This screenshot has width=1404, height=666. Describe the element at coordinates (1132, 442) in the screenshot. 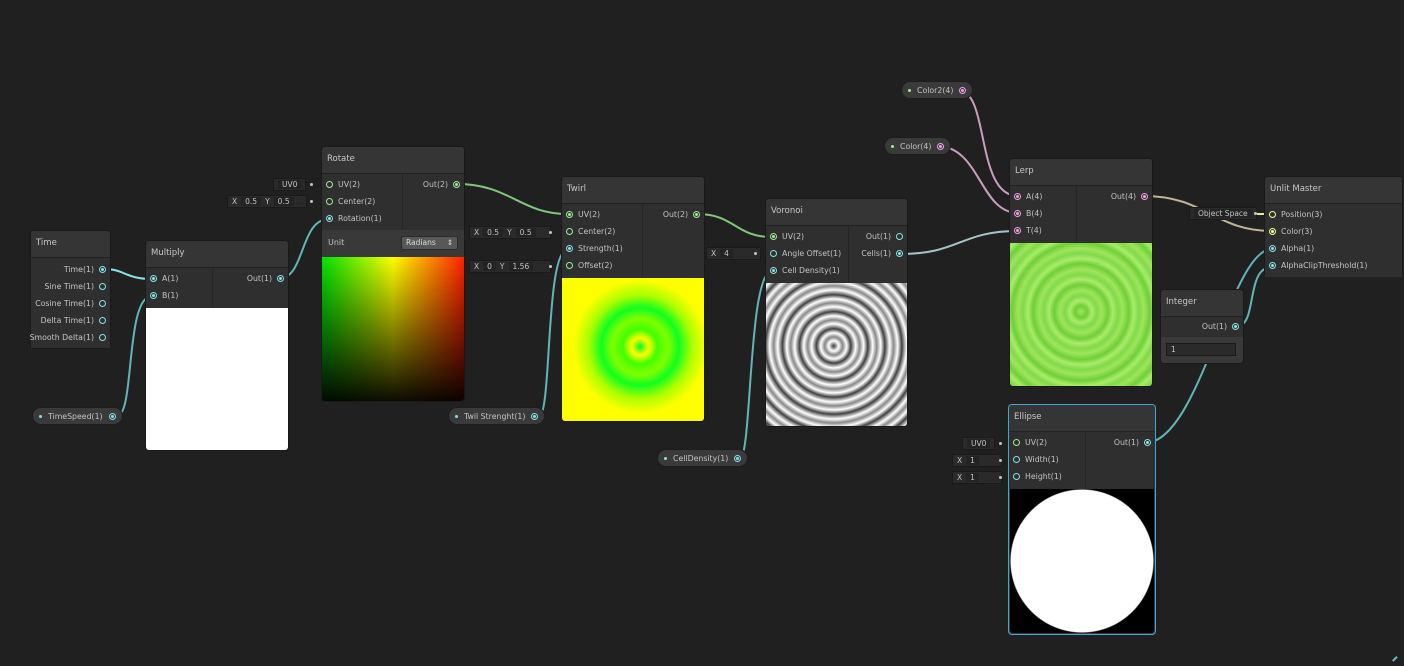

I see `ellipse-output: Out(1)` at that location.